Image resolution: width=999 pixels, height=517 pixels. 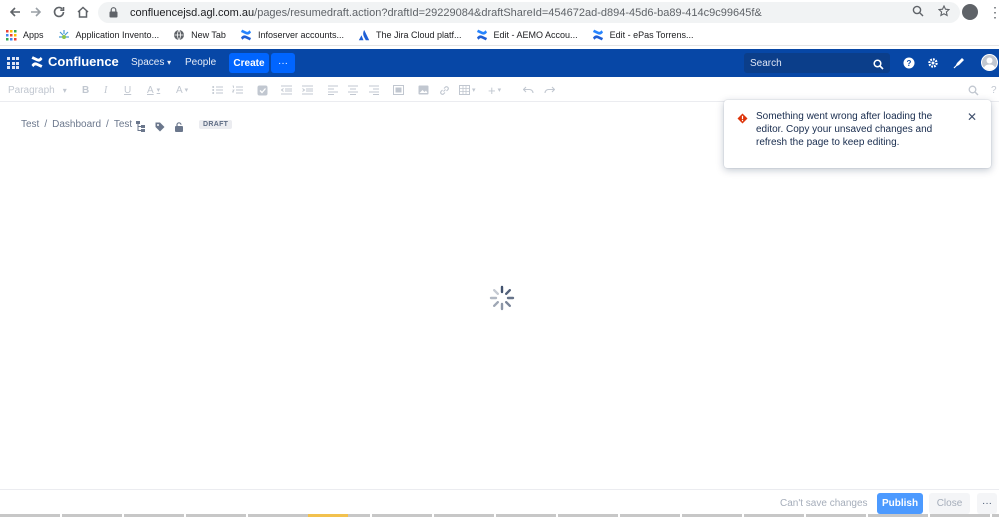 What do you see at coordinates (333, 90) in the screenshot?
I see `align-left-icon` at bounding box center [333, 90].